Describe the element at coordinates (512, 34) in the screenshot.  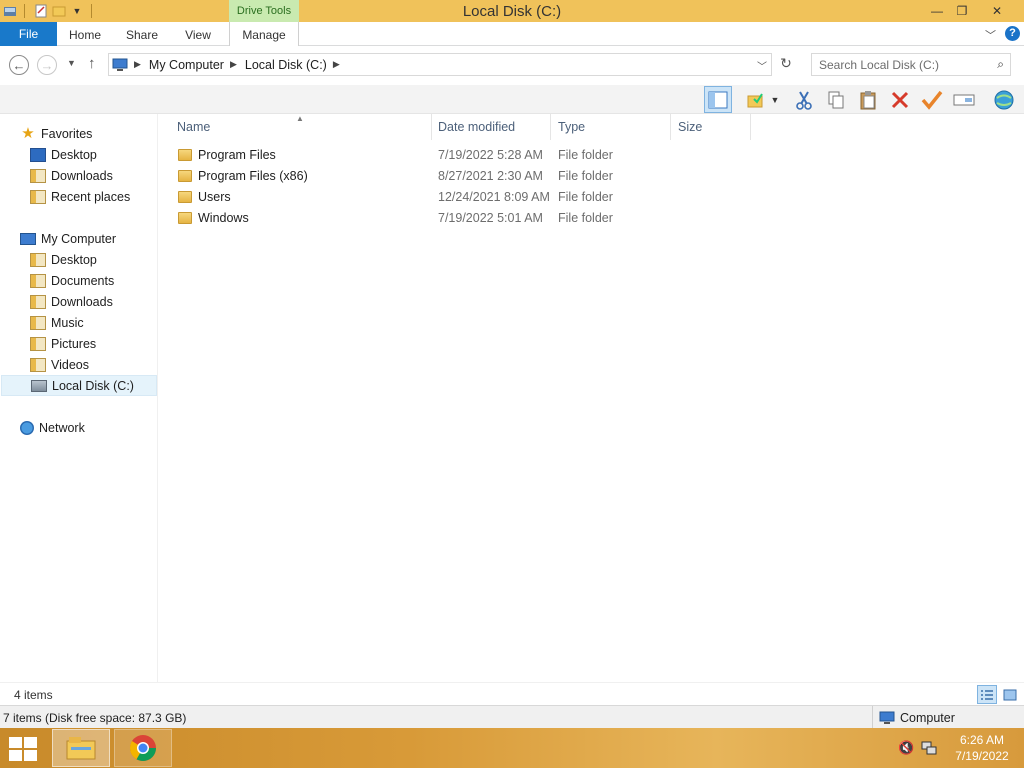
I see `ribbon-tabs: File Home Share View Manage ﹀ ?` at that location.